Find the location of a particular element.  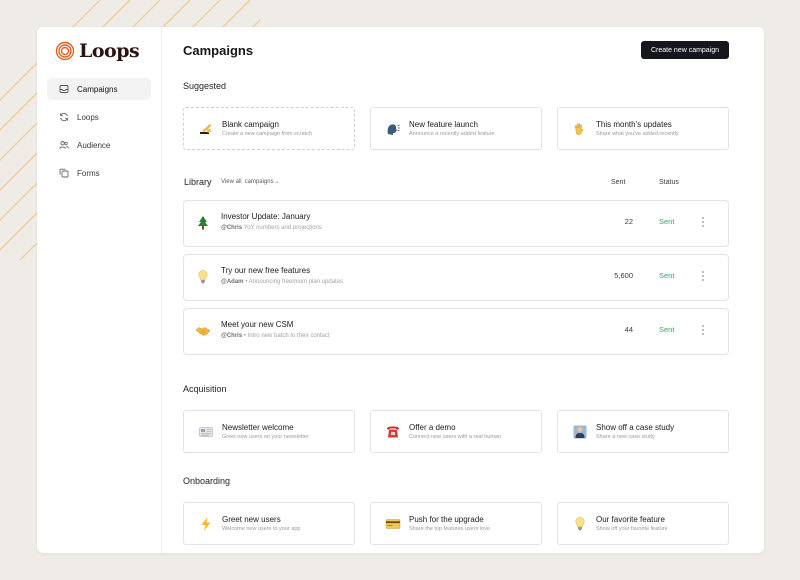

campaign-title: Try our new free features is located at coordinates (266, 270).